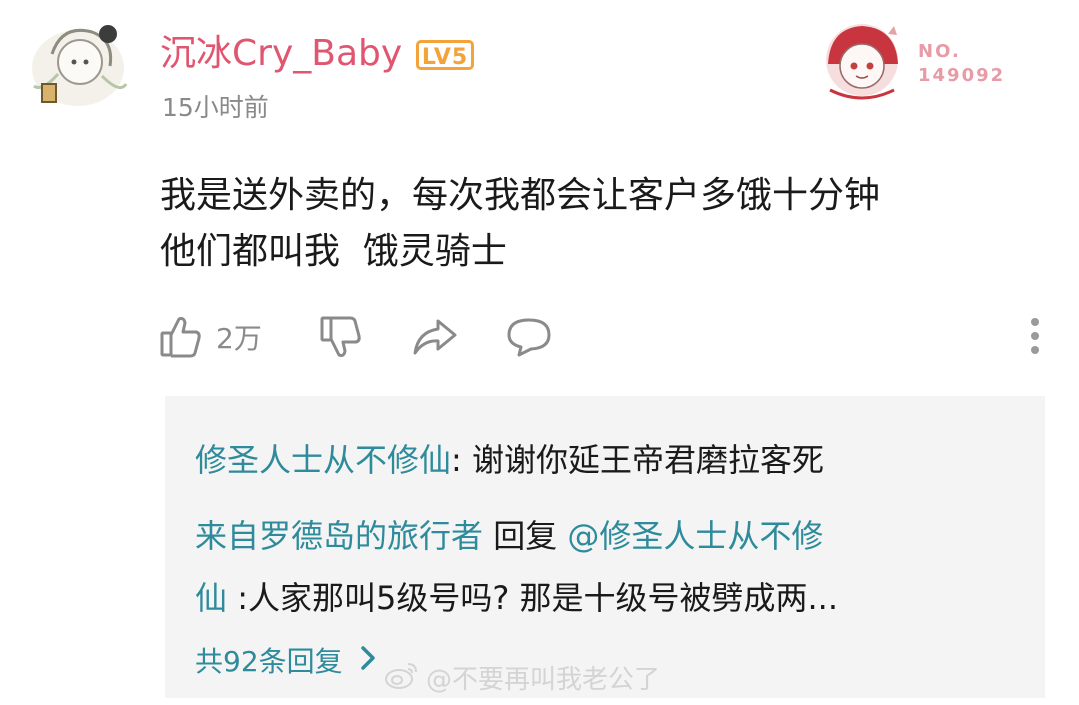 Image resolution: width=1079 pixels, height=705 pixels. Describe the element at coordinates (368, 662) in the screenshot. I see `chevron-right-icon` at that location.